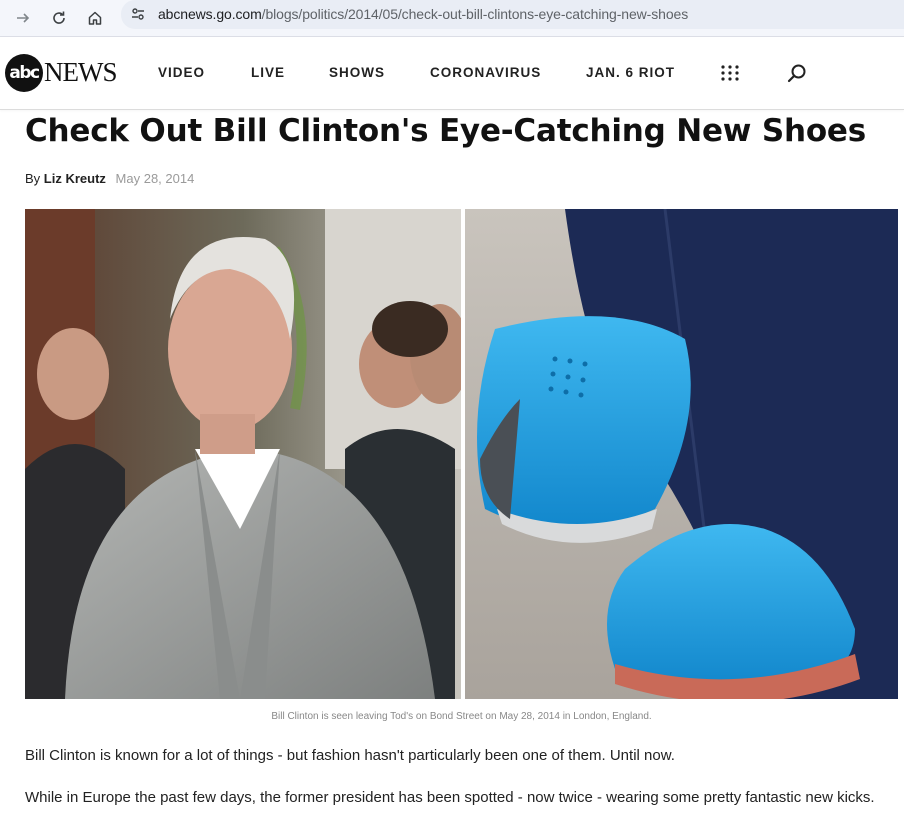 The height and width of the screenshot is (835, 904). I want to click on search-icon, so click(797, 73).